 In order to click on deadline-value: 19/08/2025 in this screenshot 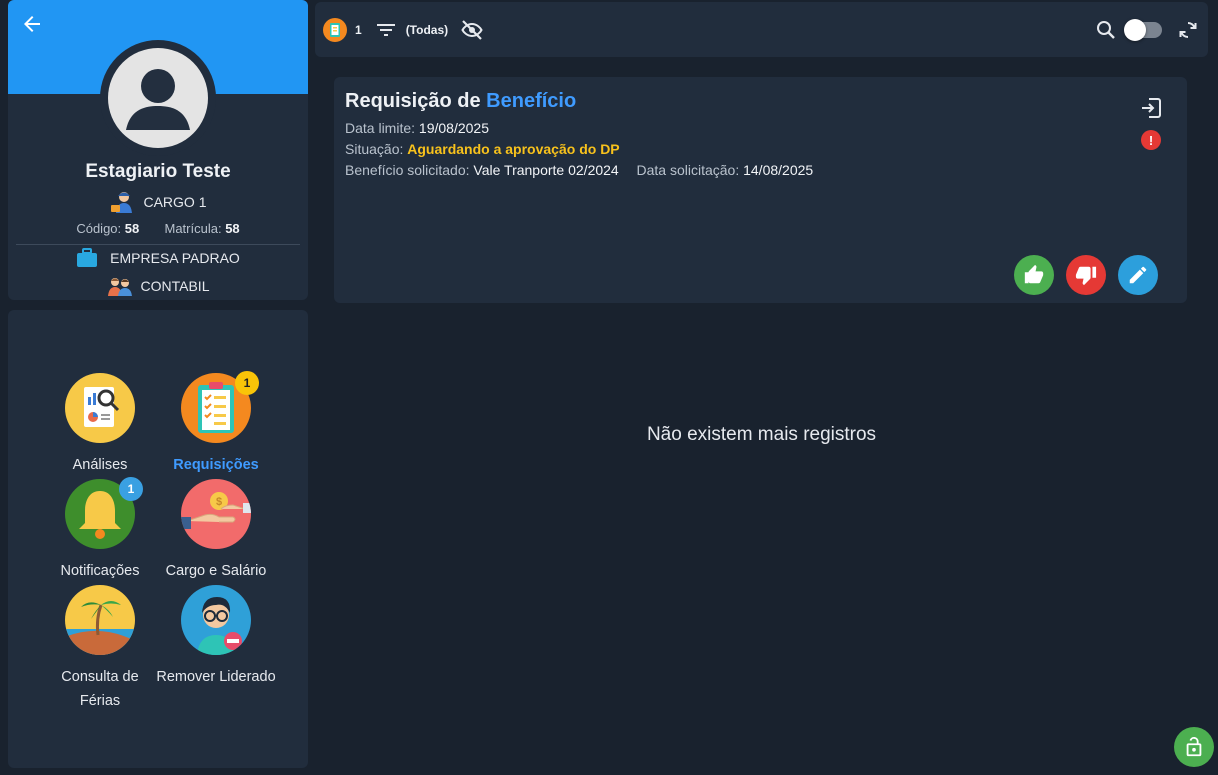, I will do `click(453, 128)`.